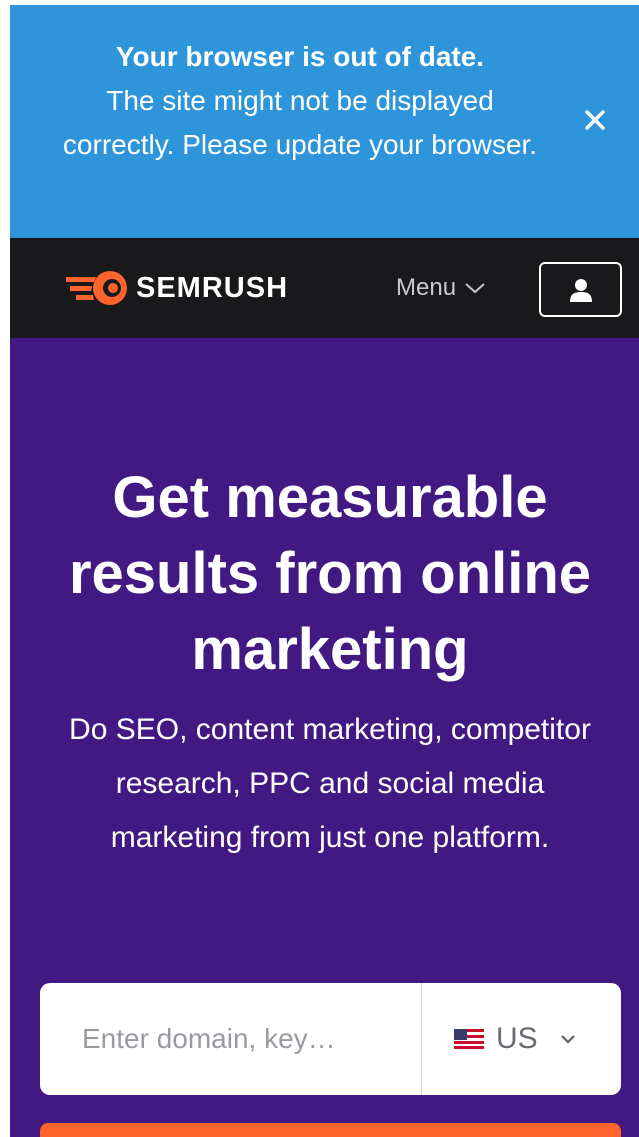  I want to click on us-flag-icon, so click(469, 1039).